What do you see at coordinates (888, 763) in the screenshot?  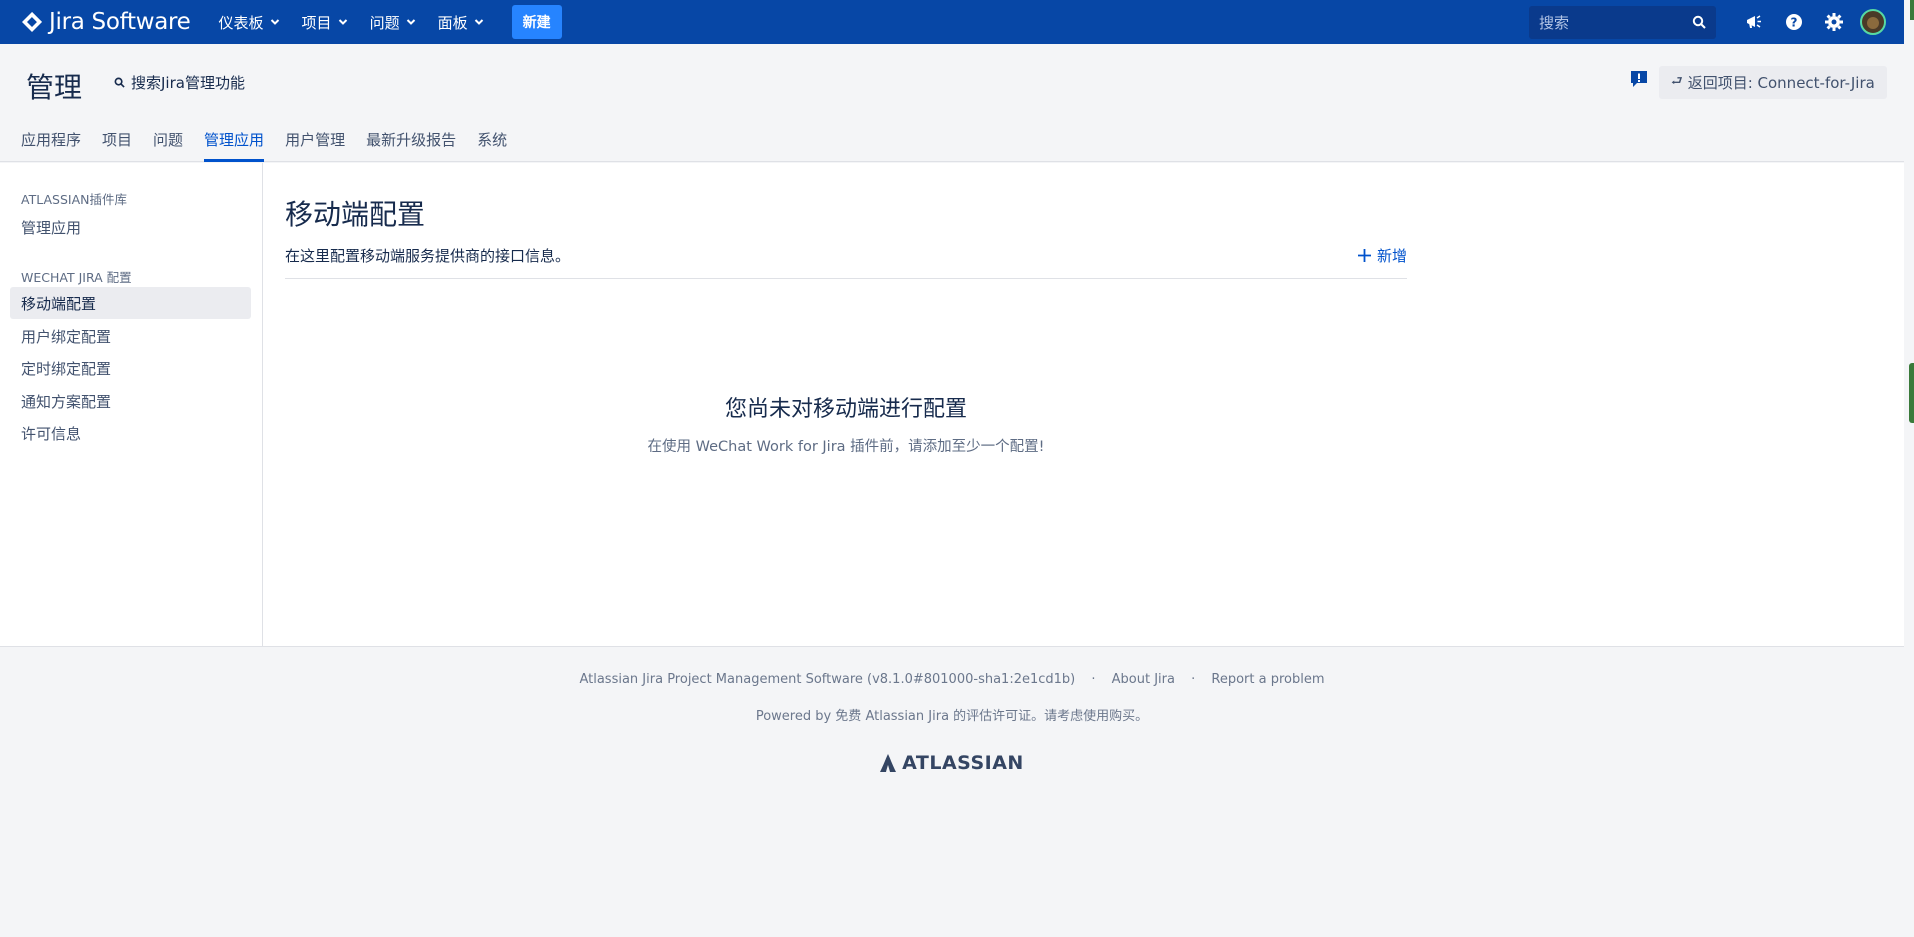 I see `atlassian-icon` at bounding box center [888, 763].